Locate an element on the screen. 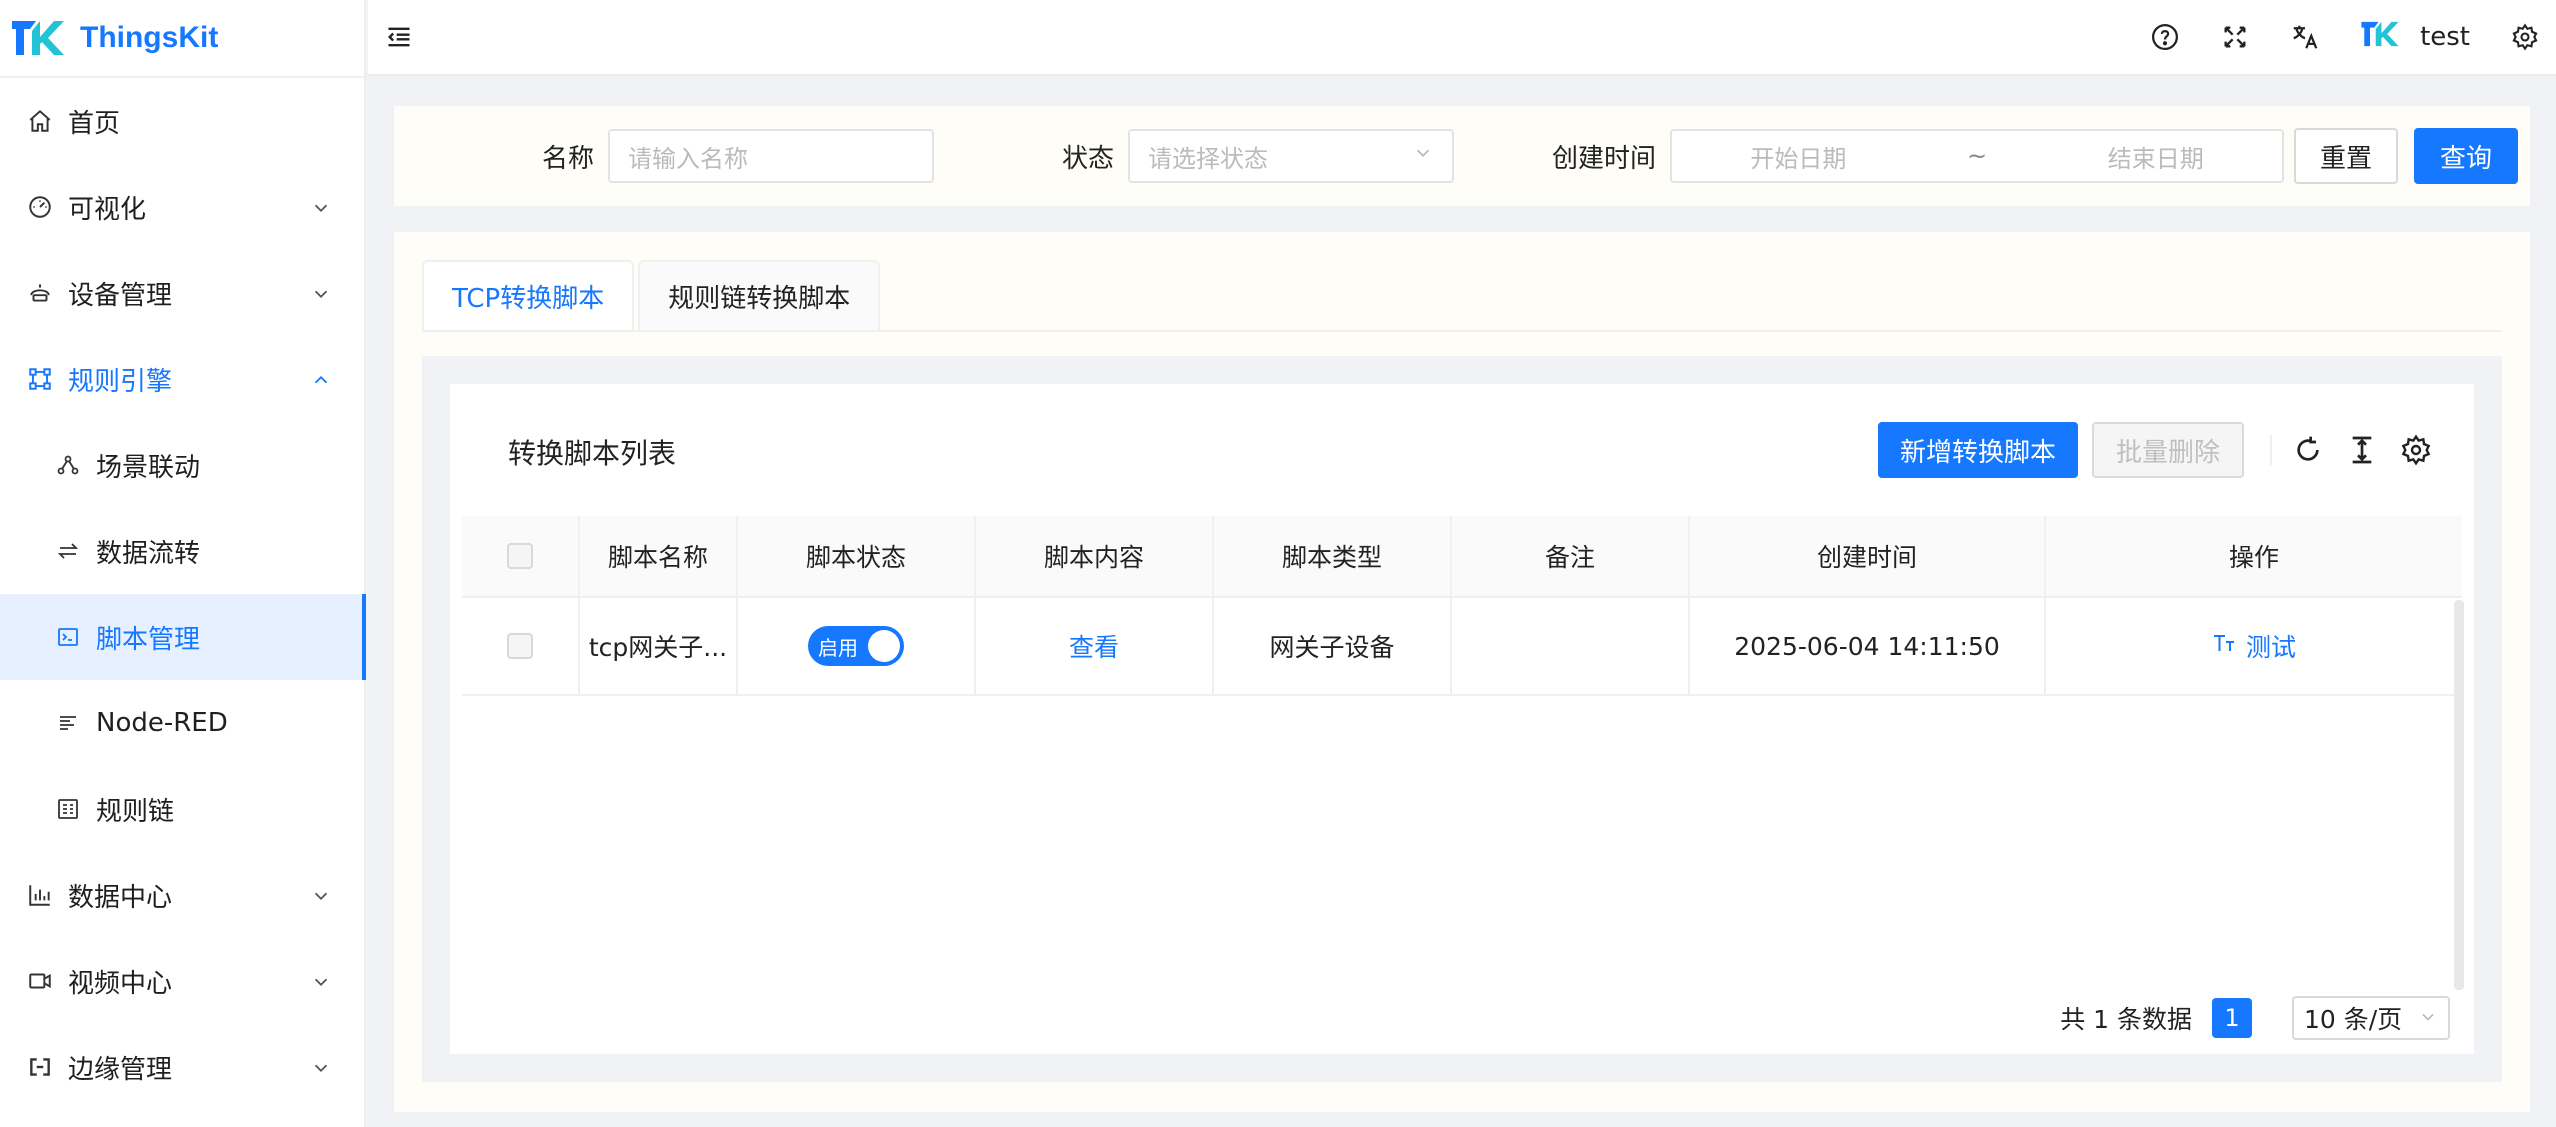  sidebar-item-node-red: Node-RED is located at coordinates (182, 723).